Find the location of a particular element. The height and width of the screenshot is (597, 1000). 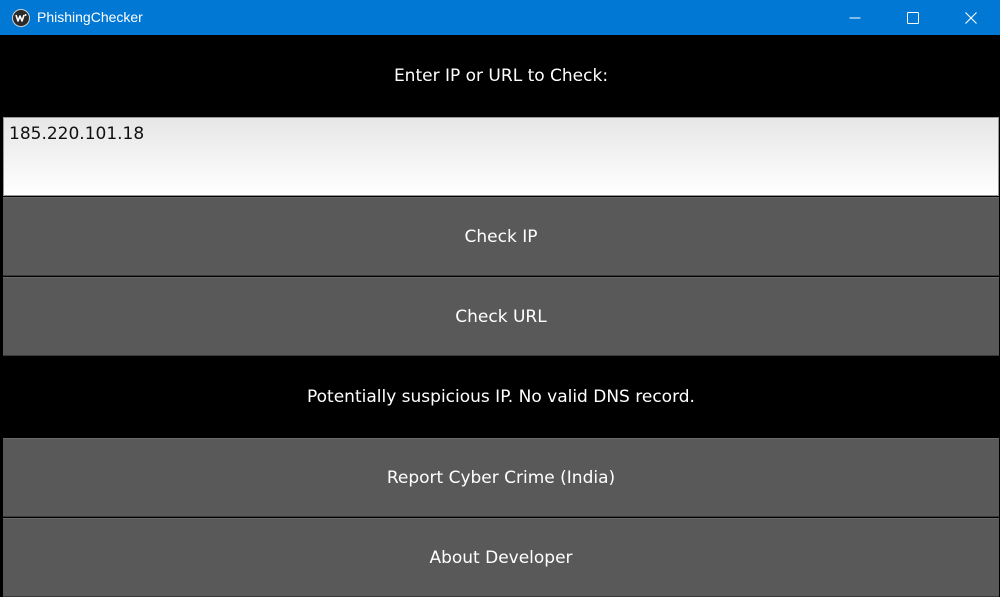

maximize-icon is located at coordinates (913, 17).